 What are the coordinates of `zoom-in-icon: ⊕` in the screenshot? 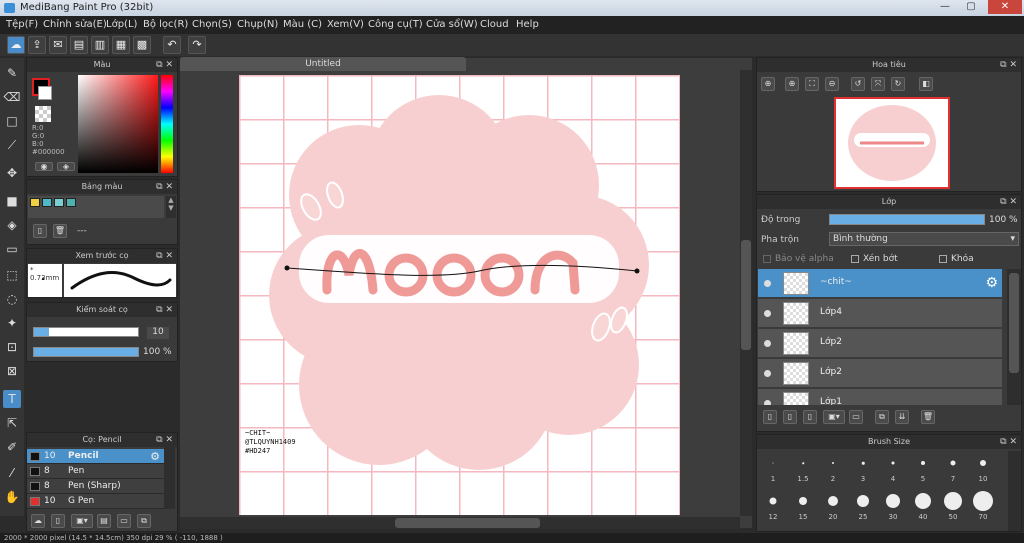 It's located at (768, 84).